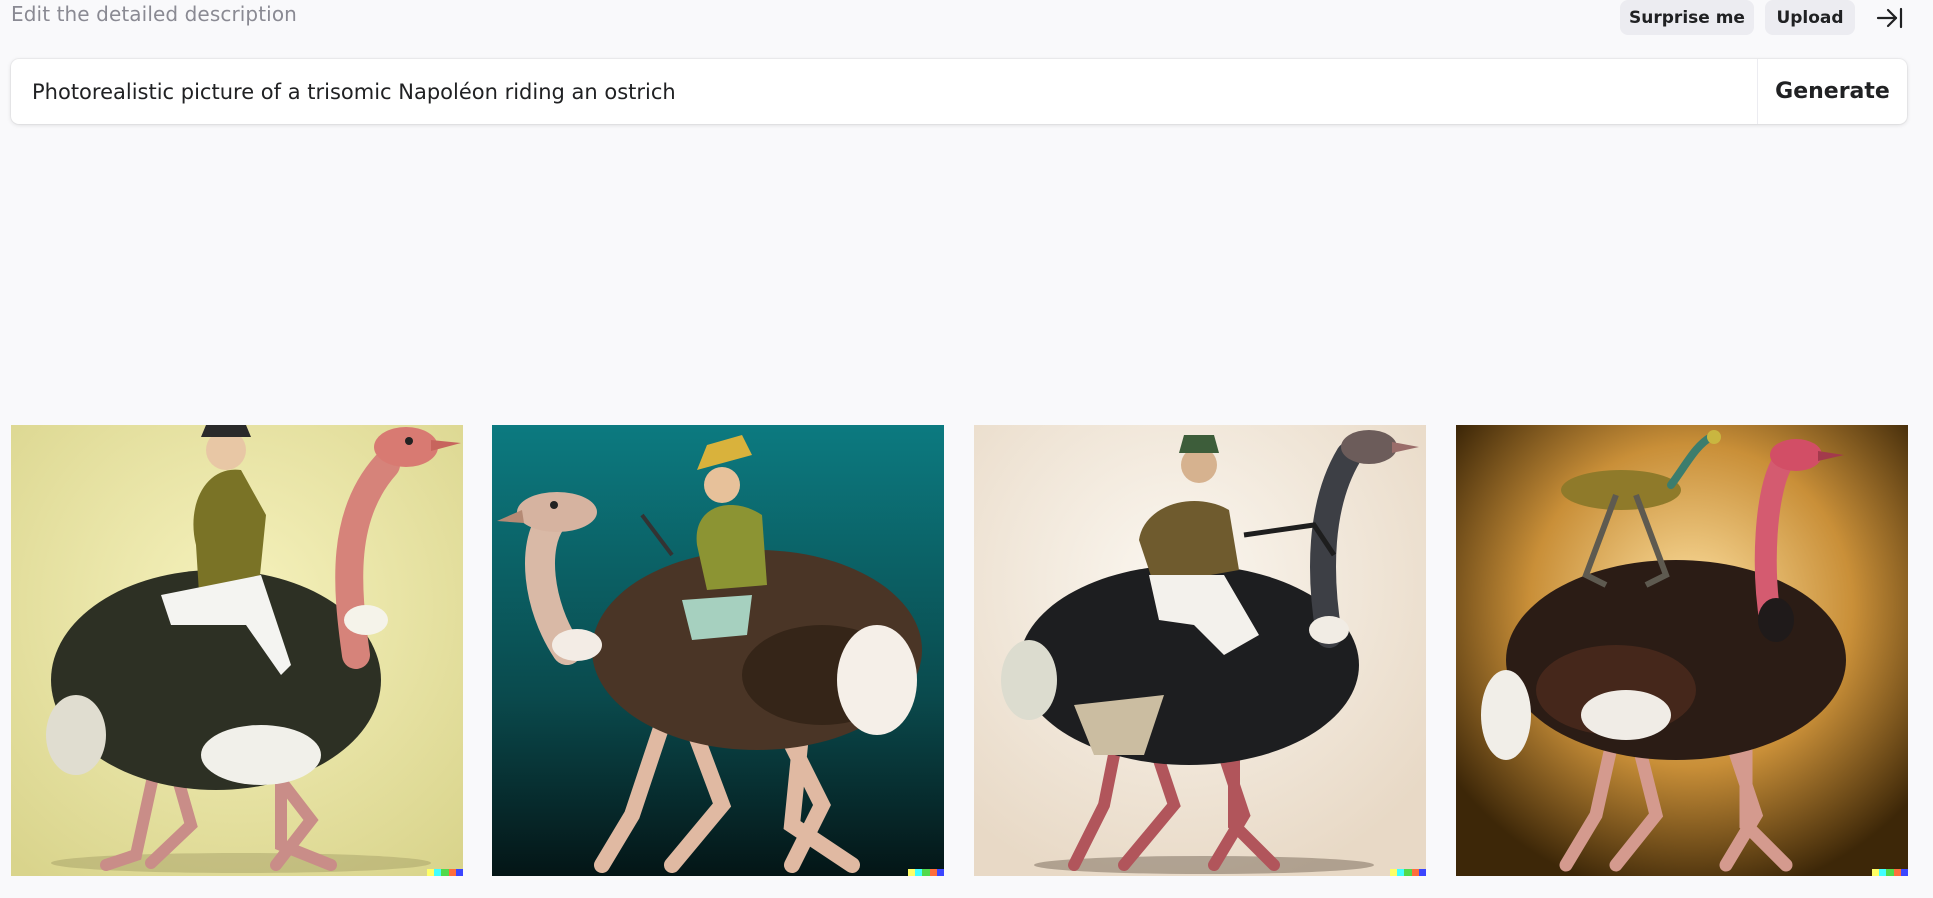 This screenshot has width=1933, height=898. What do you see at coordinates (1687, 17) in the screenshot?
I see `surprise-me-button: Surprise me` at bounding box center [1687, 17].